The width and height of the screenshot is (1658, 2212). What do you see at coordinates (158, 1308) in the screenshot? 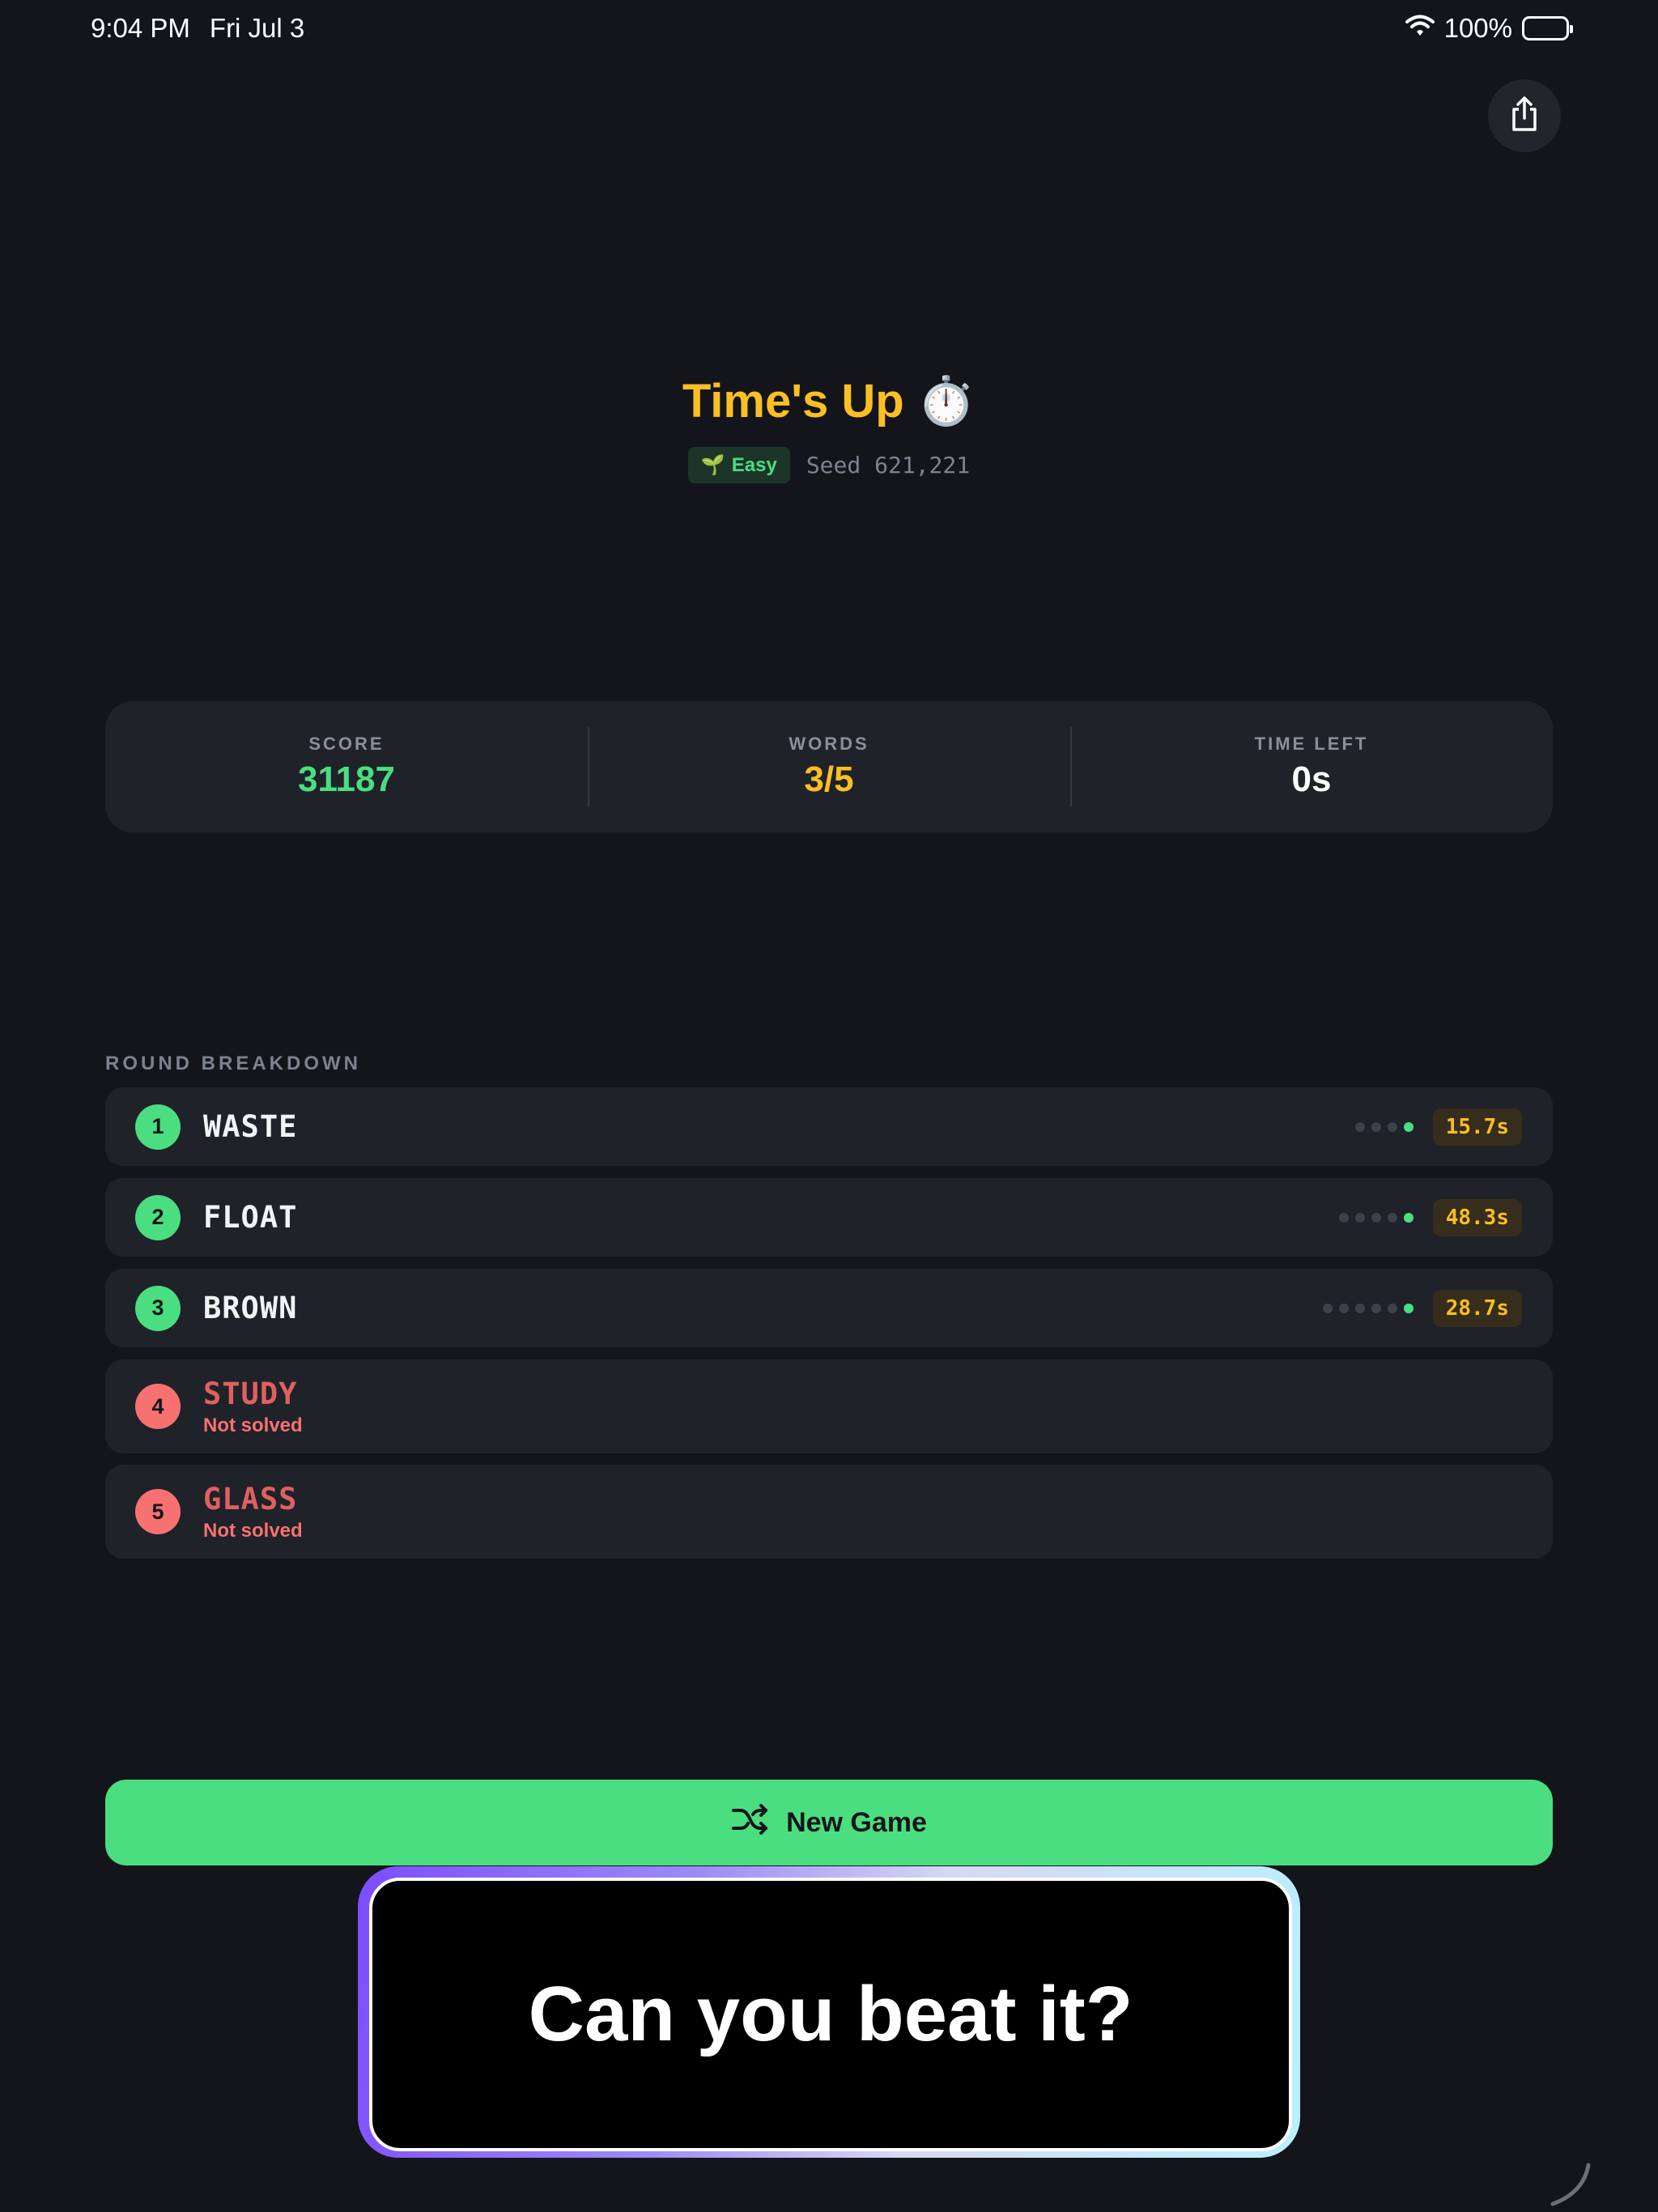
I see `round-number: 3` at bounding box center [158, 1308].